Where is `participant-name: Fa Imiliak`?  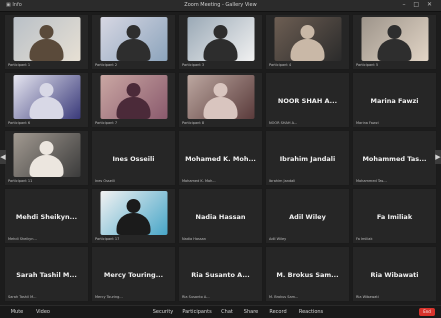
participant-name: Fa Imiliak is located at coordinates (394, 216).